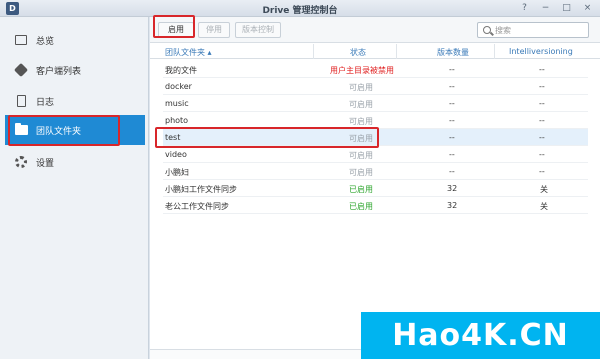 The image size is (600, 359). What do you see at coordinates (375, 154) in the screenshot?
I see `table-row: video 可启用 -- --` at bounding box center [375, 154].